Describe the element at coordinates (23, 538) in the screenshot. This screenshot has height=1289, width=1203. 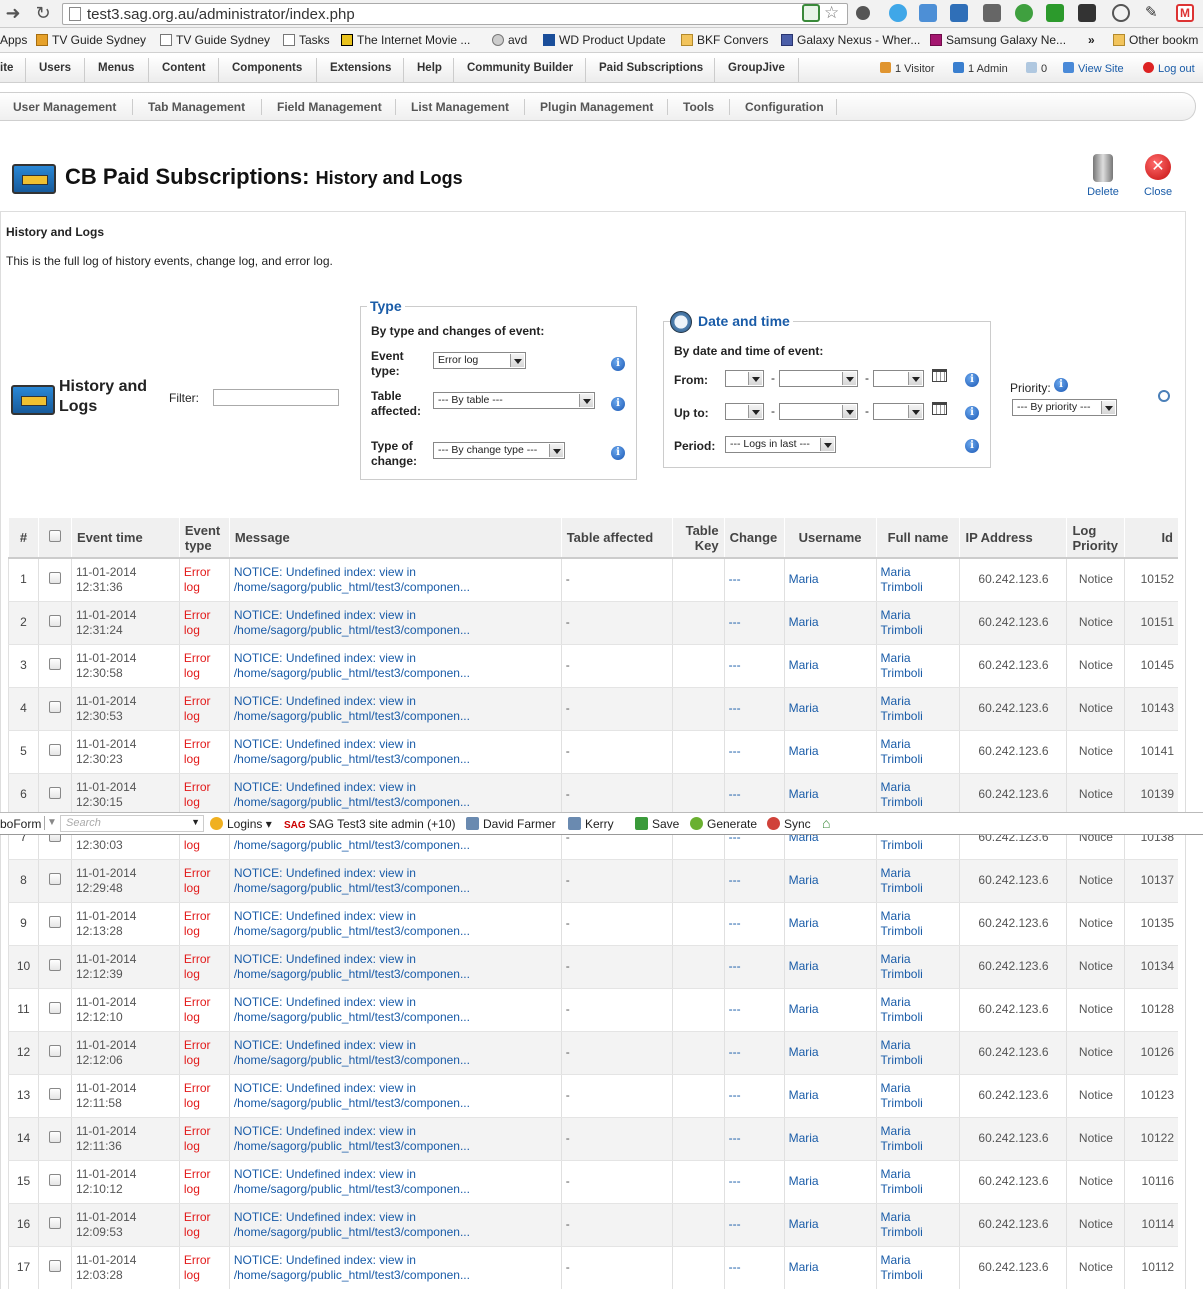
I see `col-number: #` at that location.